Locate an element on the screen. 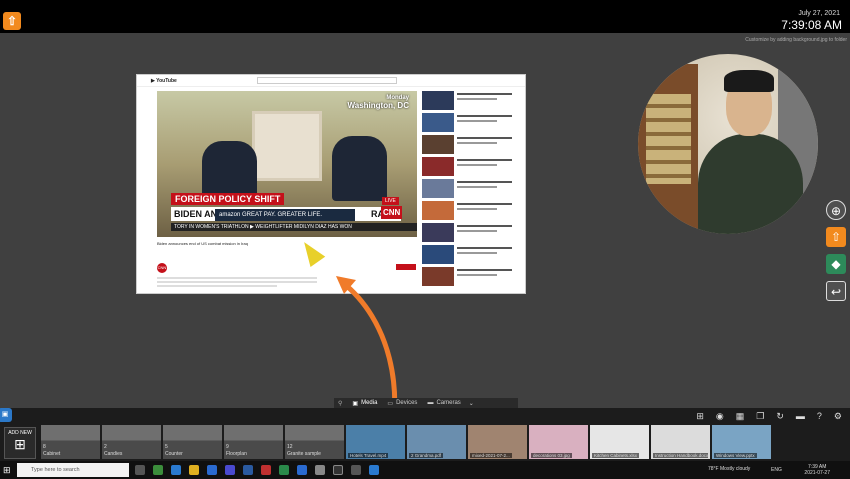 The width and height of the screenshot is (850, 479). explorer-icon is located at coordinates (194, 470).